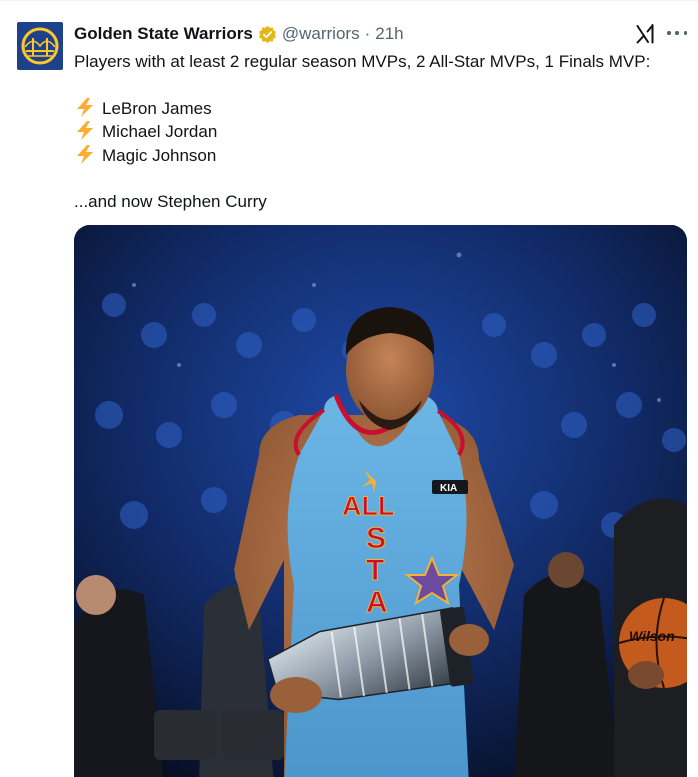  I want to click on player-list-item: LeBron James, so click(379, 109).